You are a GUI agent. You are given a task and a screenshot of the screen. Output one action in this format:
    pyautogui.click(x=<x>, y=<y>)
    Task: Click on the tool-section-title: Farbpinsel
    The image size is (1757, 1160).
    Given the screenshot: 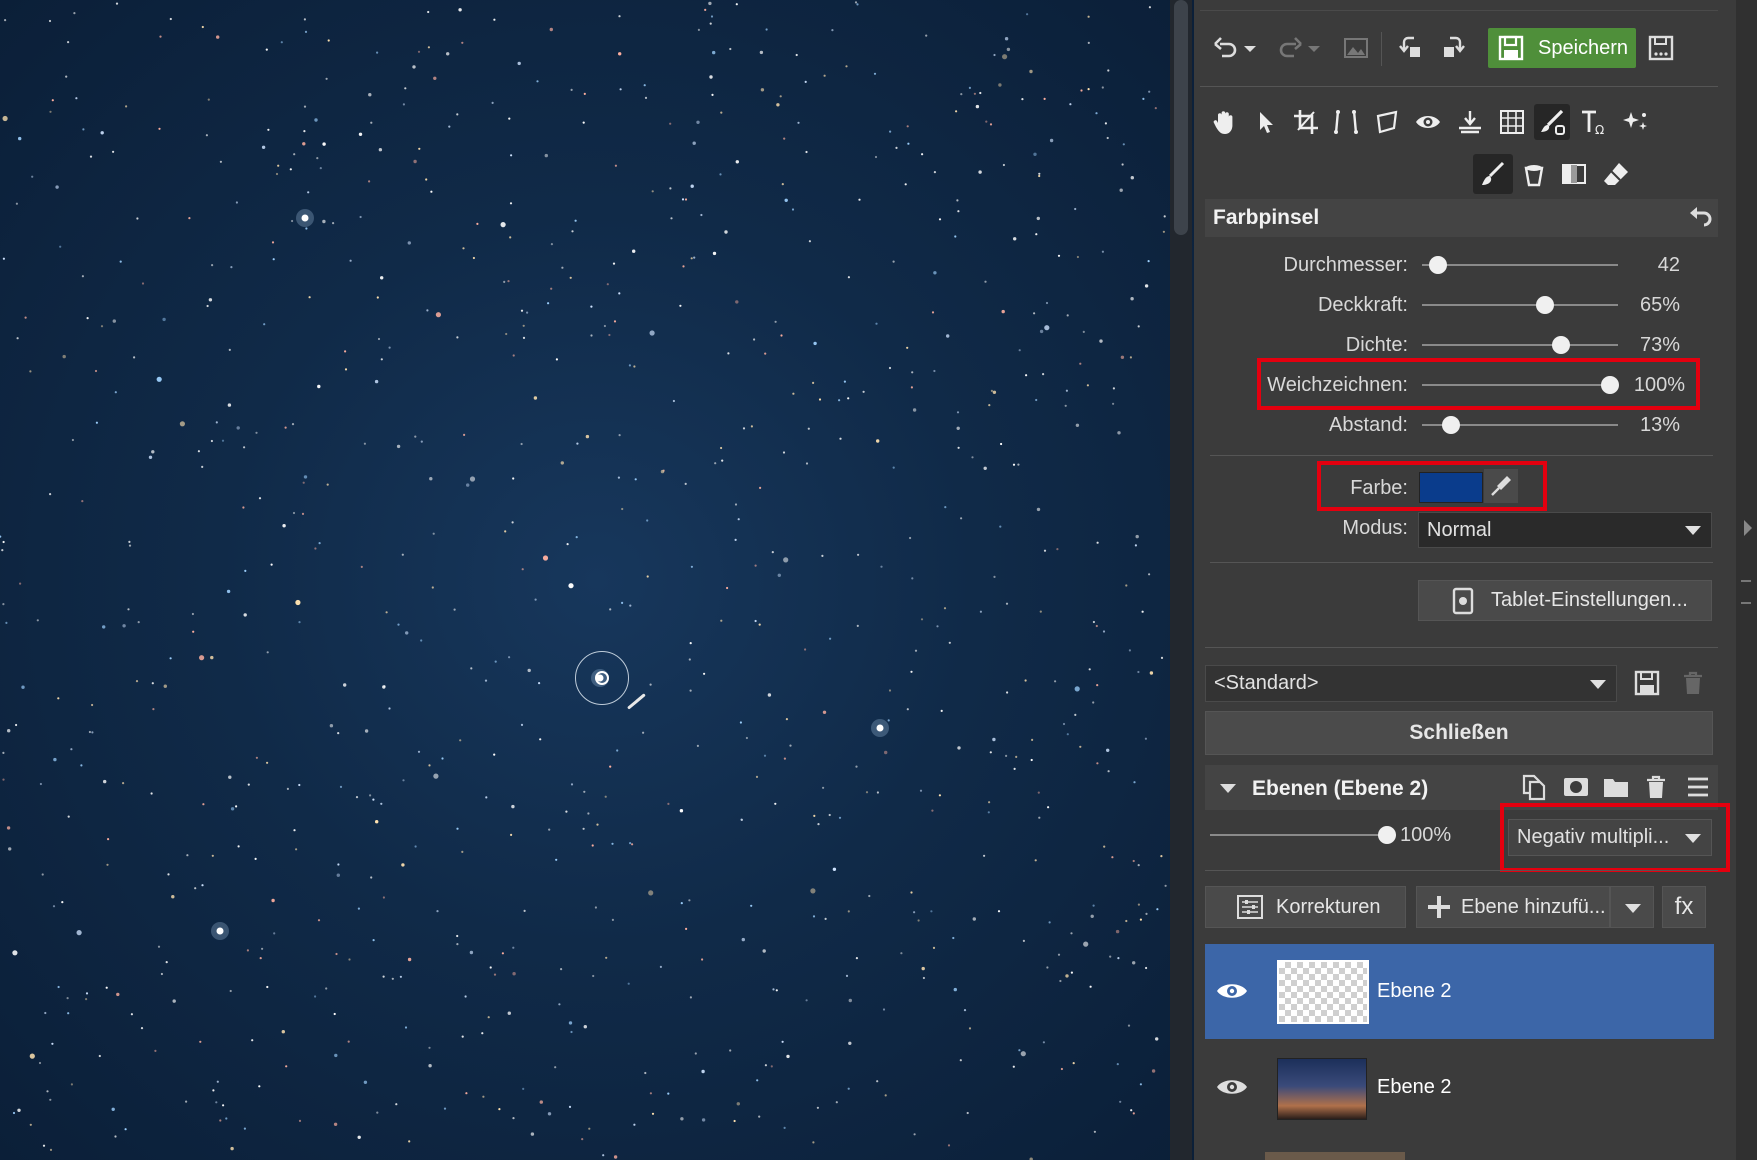 What is the action you would take?
    pyautogui.click(x=1266, y=217)
    